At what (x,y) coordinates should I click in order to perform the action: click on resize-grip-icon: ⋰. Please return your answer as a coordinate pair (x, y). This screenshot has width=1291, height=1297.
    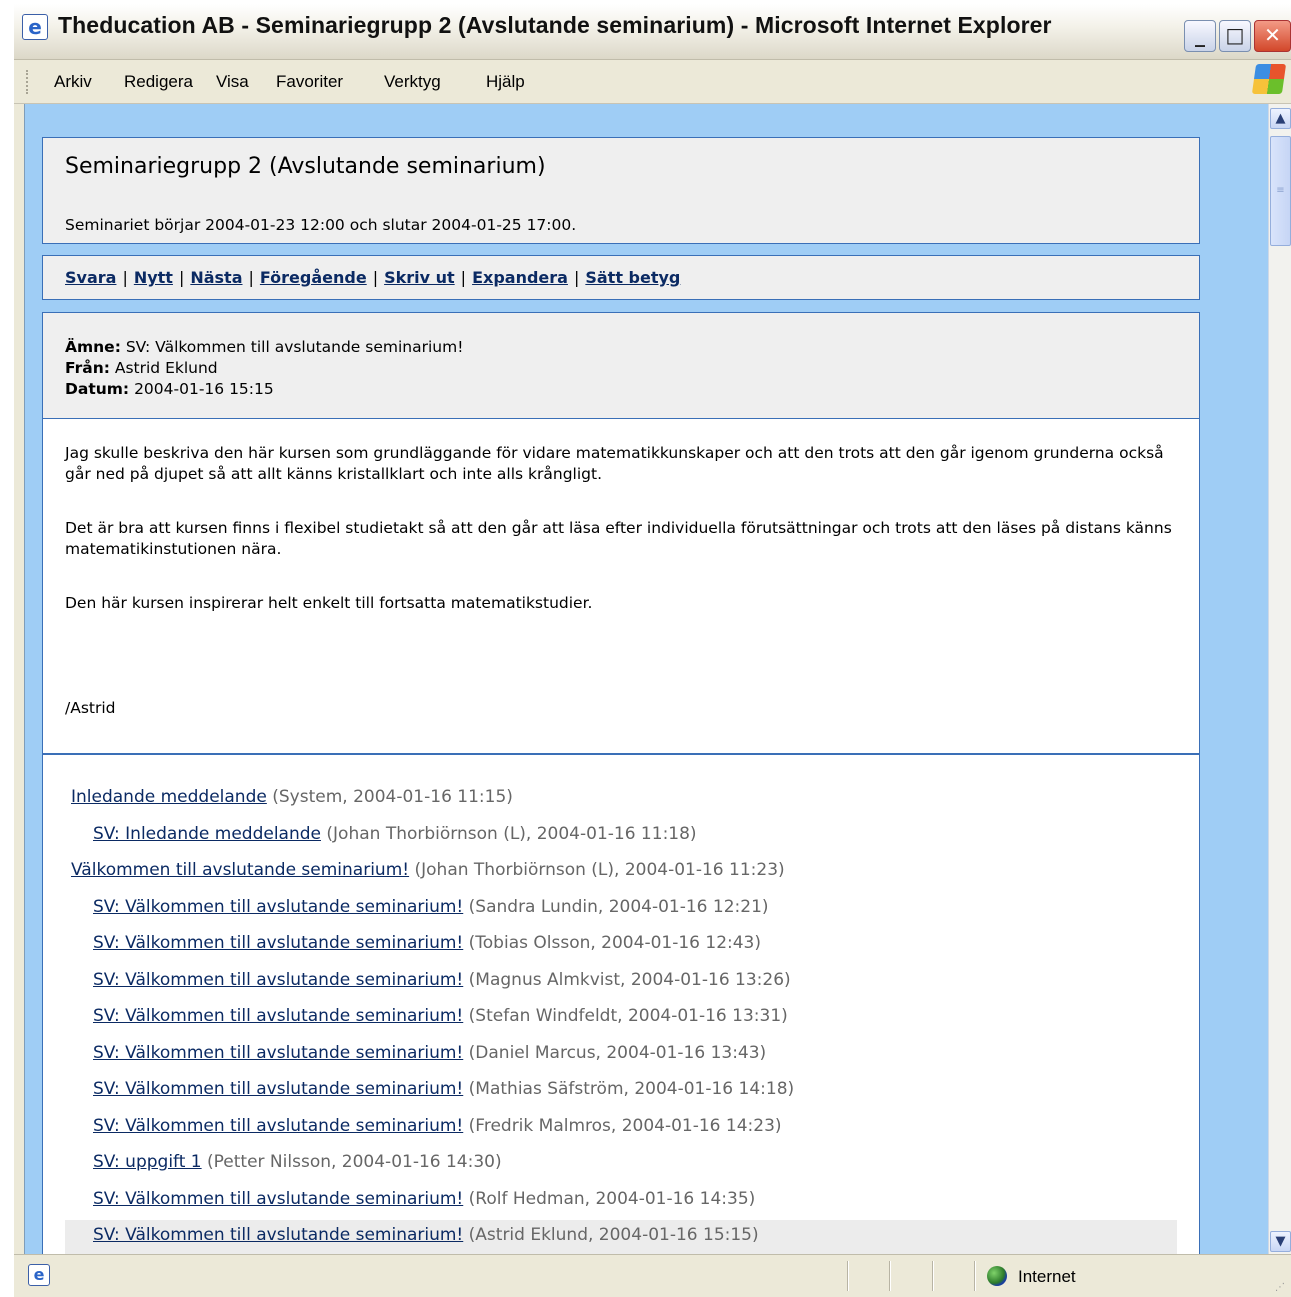
    Looking at the image, I should click on (1280, 1287).